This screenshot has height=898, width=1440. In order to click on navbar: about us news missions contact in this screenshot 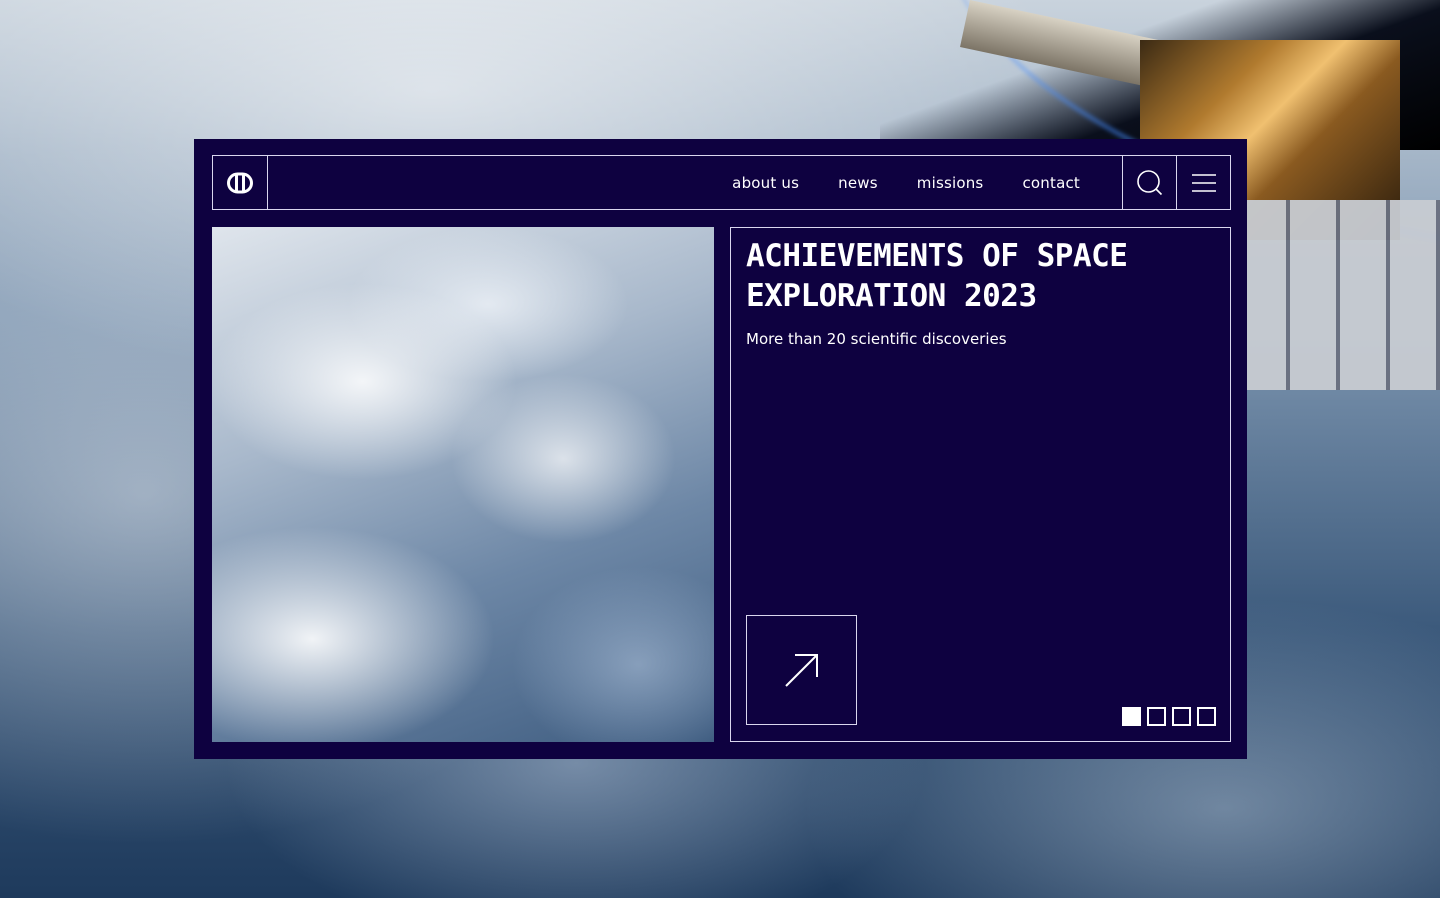, I will do `click(721, 182)`.